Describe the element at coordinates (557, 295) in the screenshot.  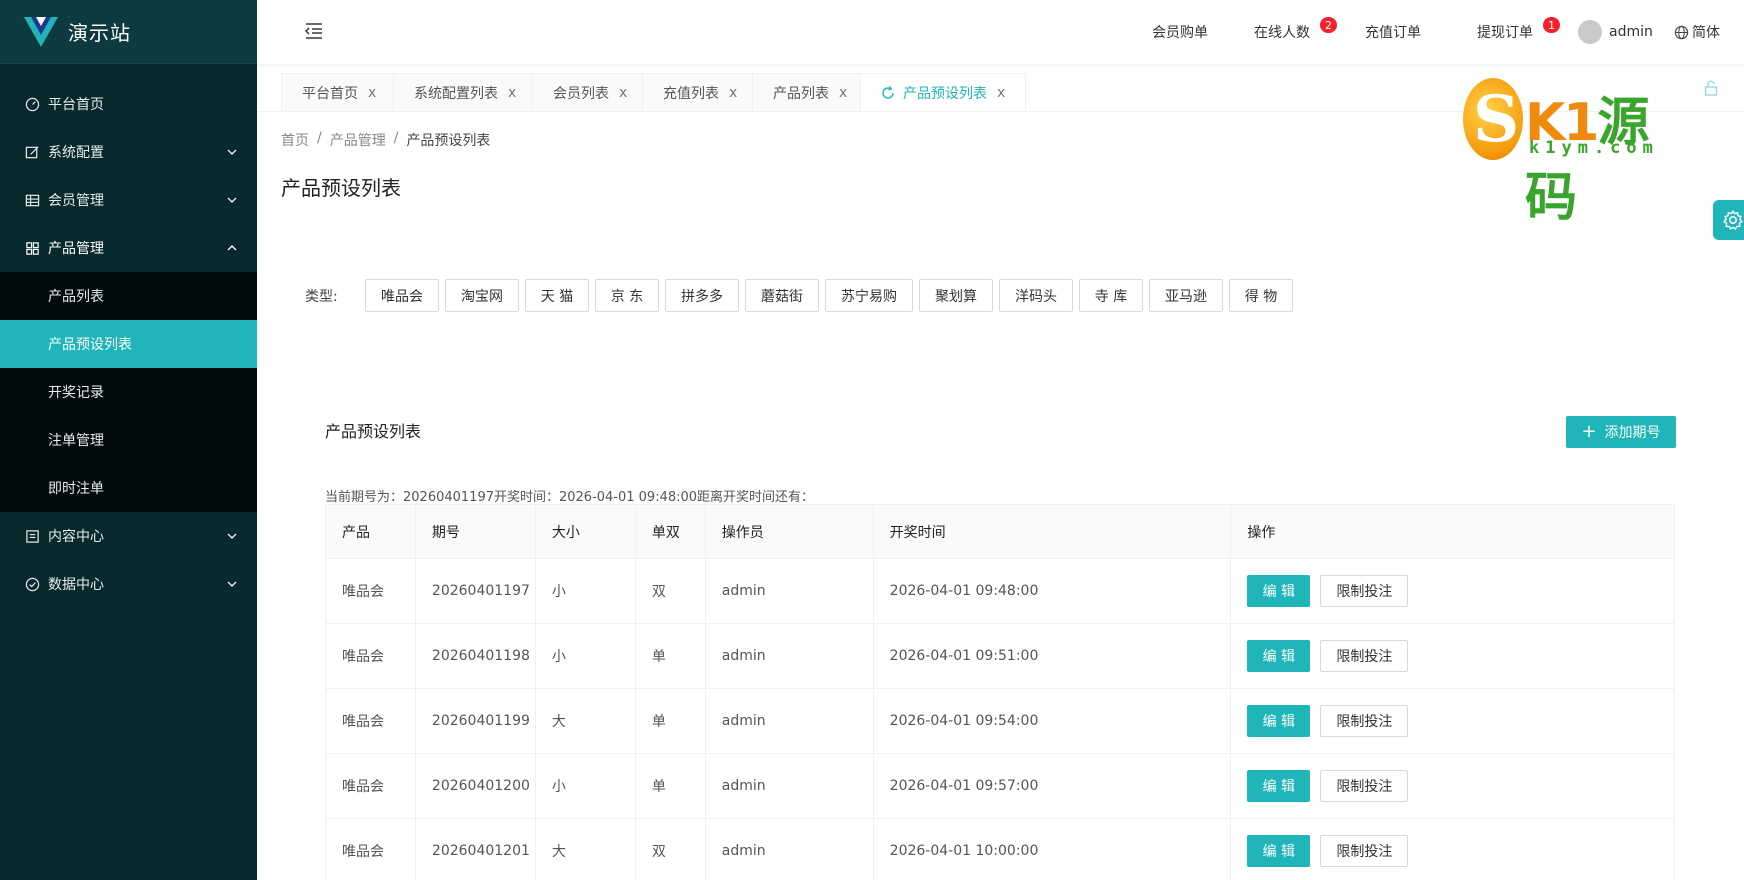
I see `type-filter-button: 天 猫` at that location.